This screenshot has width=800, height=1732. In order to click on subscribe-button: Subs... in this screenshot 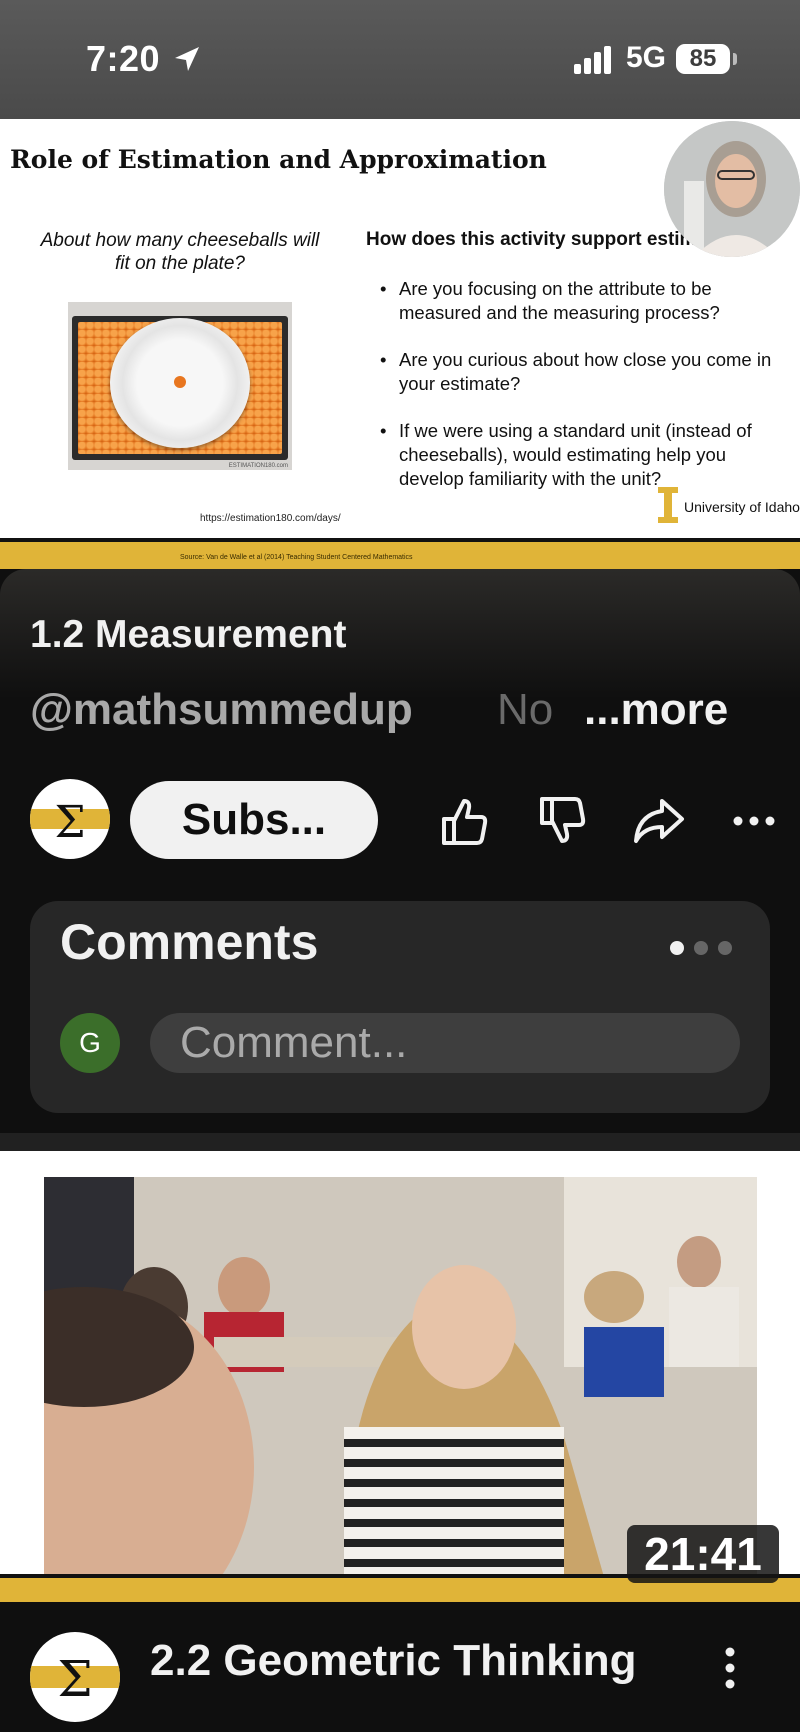, I will do `click(254, 820)`.